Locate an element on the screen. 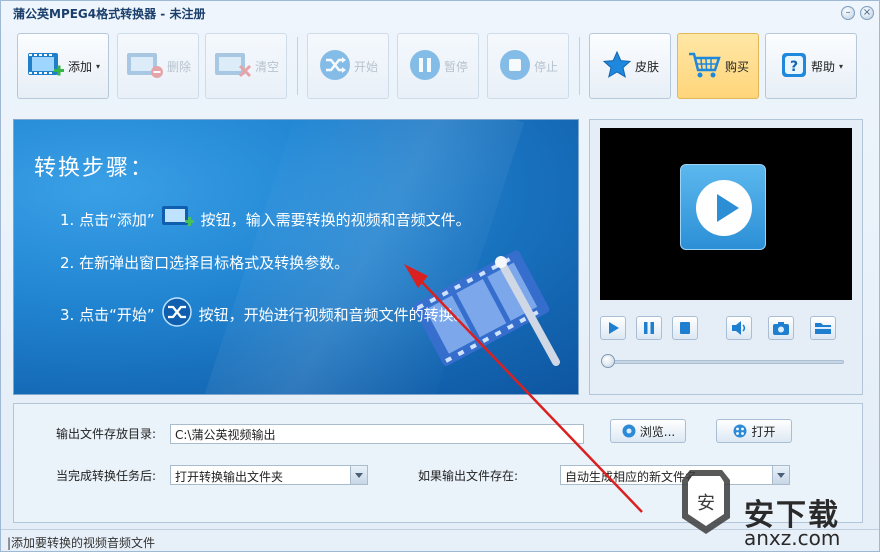 This screenshot has height=552, width=880. if-exists-value: 自动生成相应的新文件名 is located at coordinates (631, 477).